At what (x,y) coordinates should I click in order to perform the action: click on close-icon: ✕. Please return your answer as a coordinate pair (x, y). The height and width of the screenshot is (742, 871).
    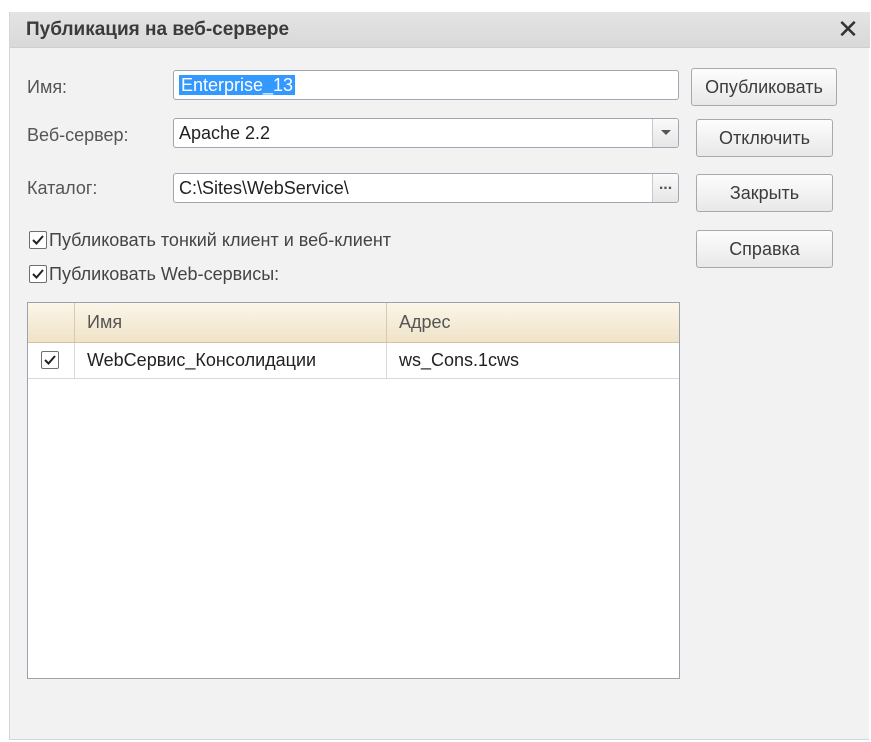
    Looking at the image, I should click on (848, 29).